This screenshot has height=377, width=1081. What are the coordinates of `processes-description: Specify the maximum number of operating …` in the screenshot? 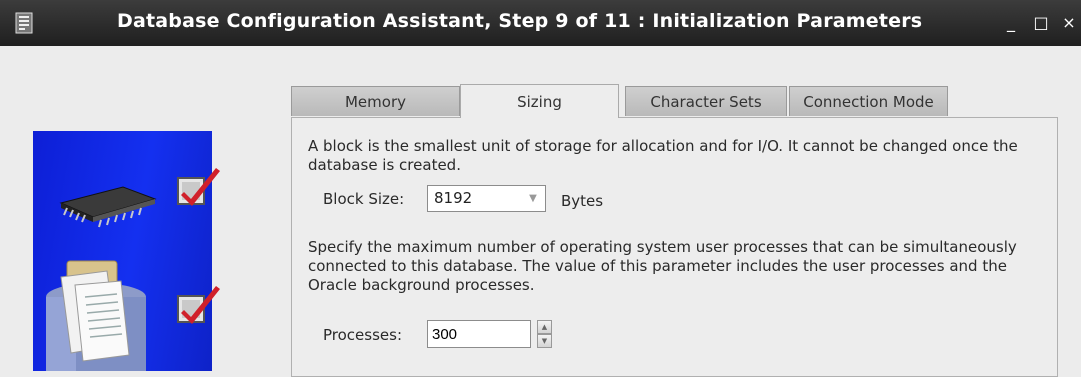 It's located at (662, 266).